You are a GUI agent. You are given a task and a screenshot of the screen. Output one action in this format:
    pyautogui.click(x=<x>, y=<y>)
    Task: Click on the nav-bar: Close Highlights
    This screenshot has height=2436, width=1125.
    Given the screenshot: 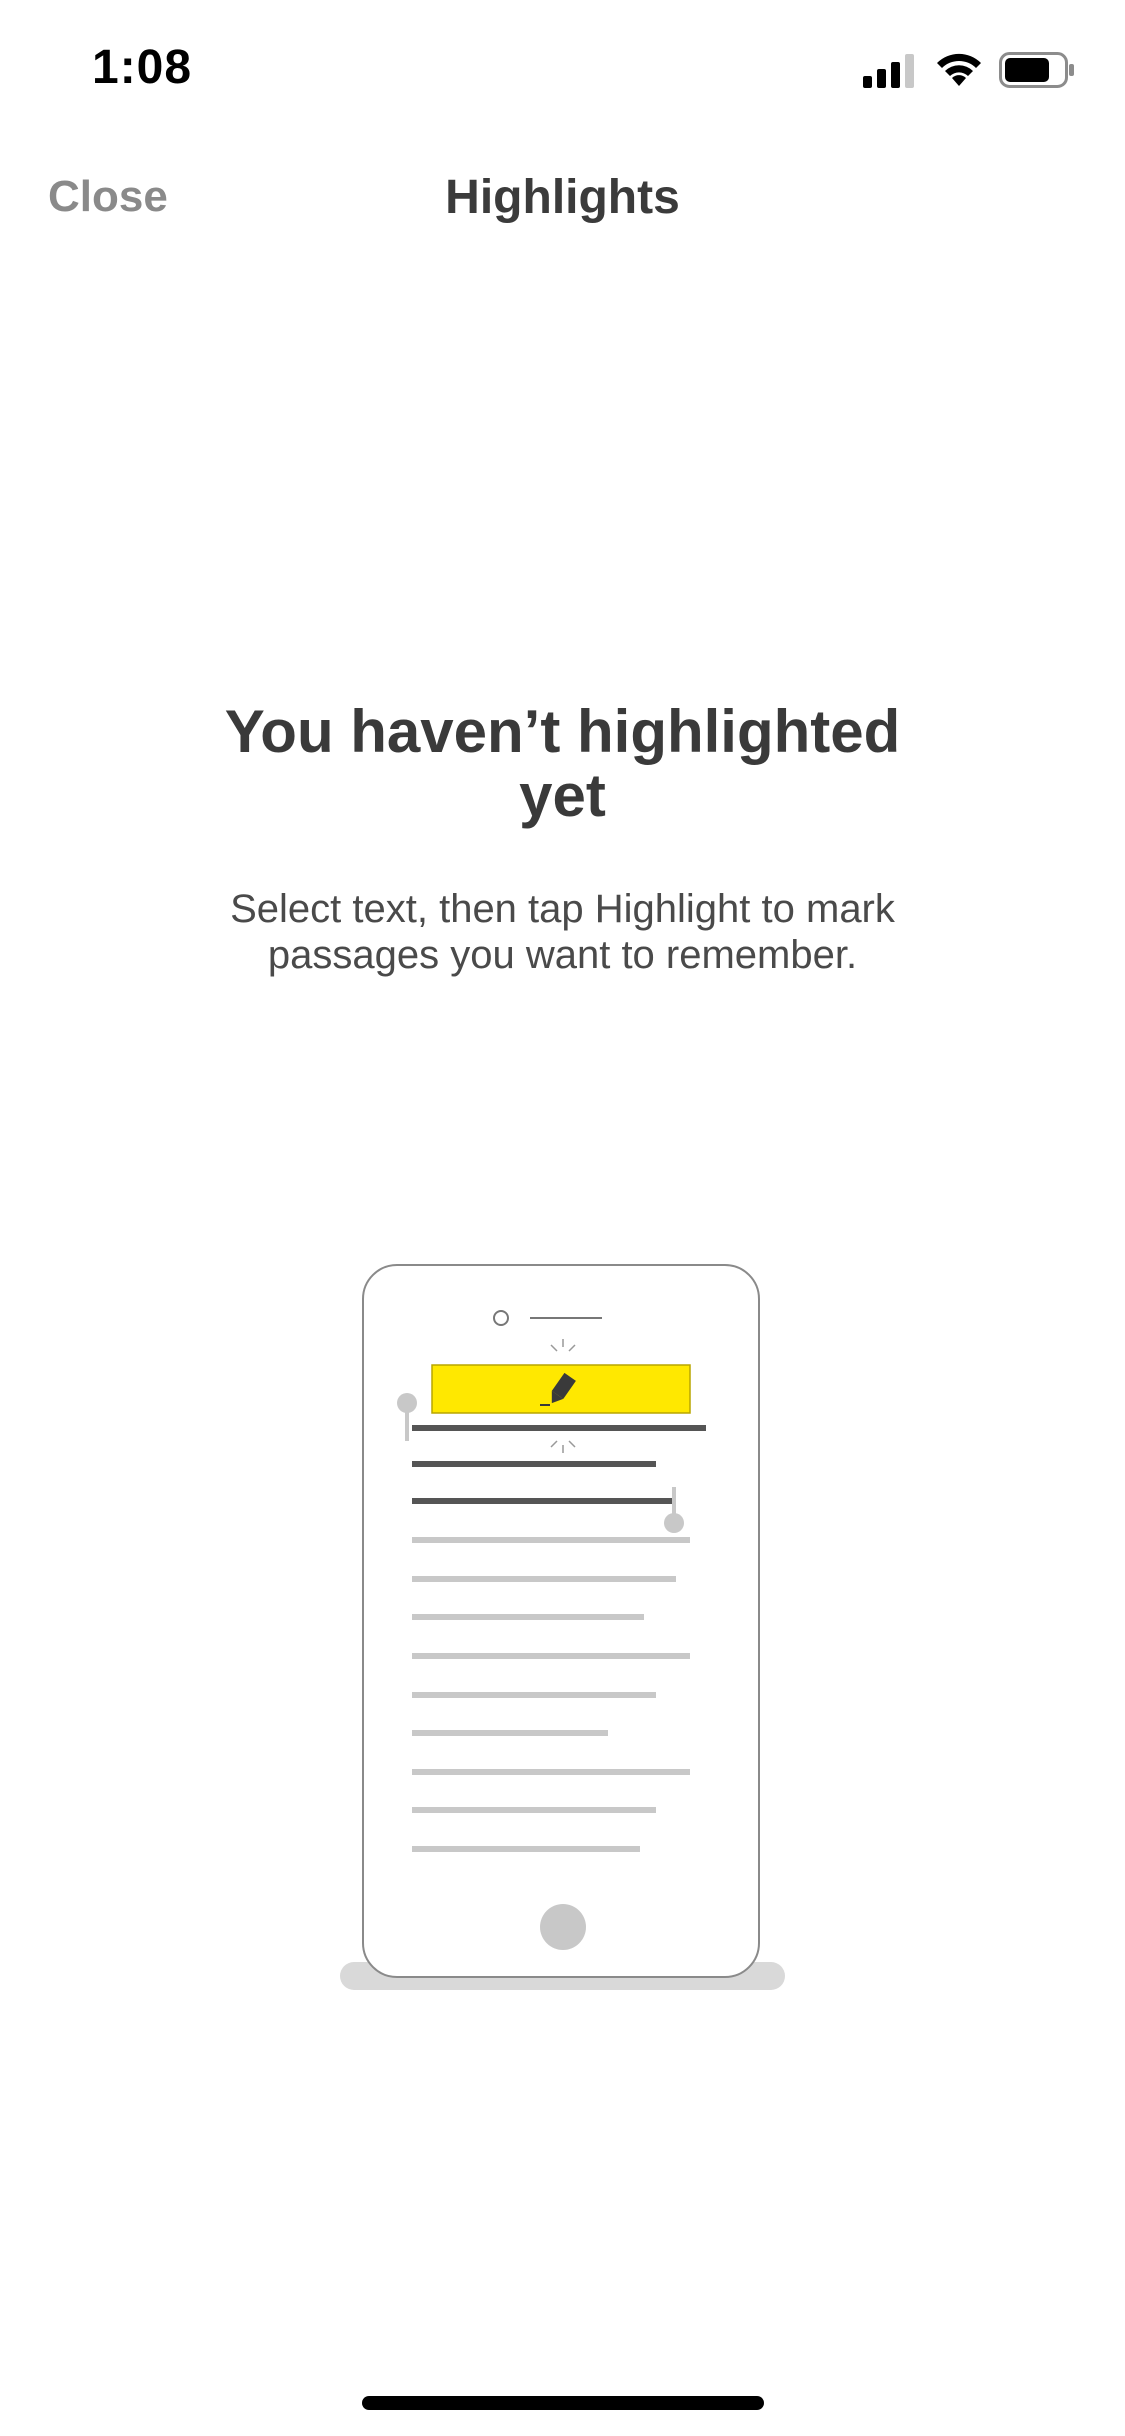 What is the action you would take?
    pyautogui.click(x=562, y=200)
    